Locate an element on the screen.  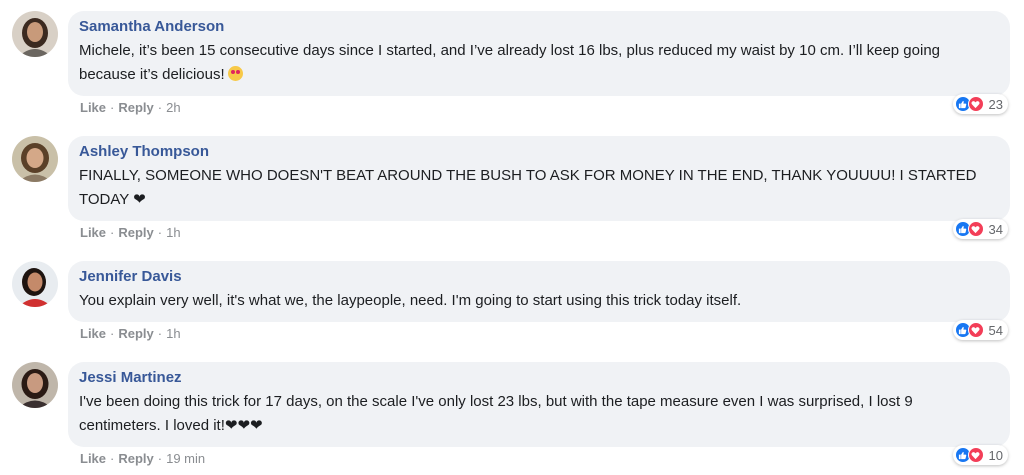
reaction-summary: 10 is located at coordinates (980, 455).